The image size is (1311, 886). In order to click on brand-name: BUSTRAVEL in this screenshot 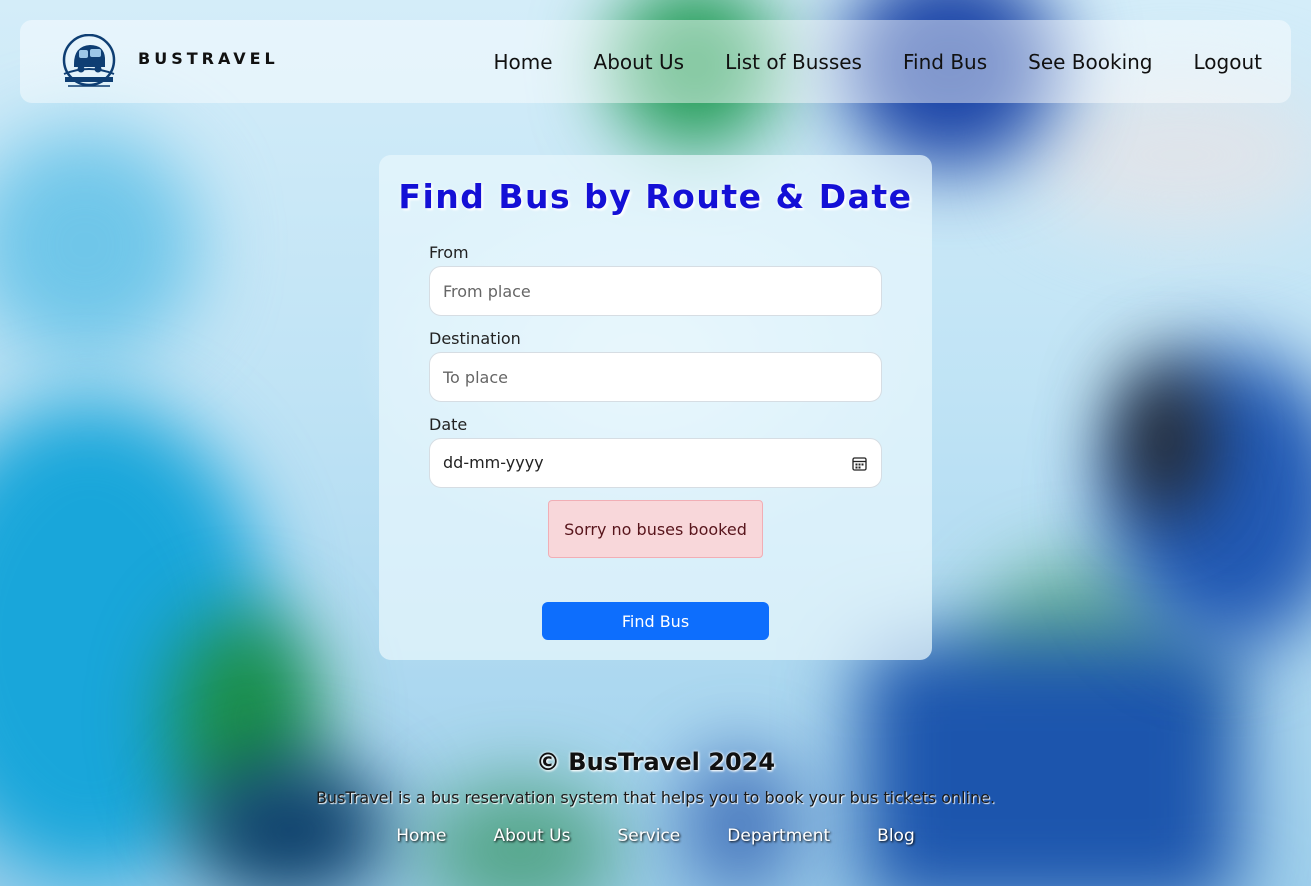, I will do `click(208, 58)`.